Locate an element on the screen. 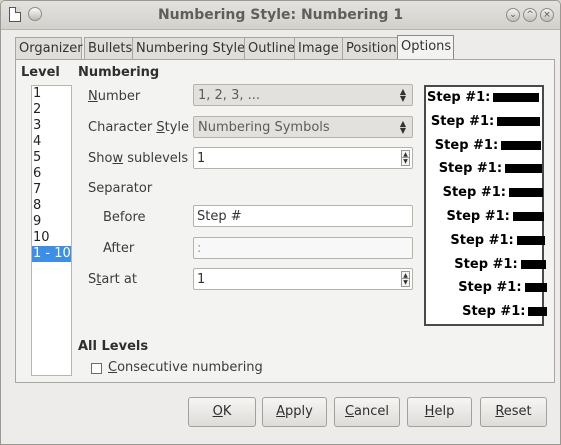 The image size is (561, 445). show-sublevels-value: 1 is located at coordinates (201, 158).